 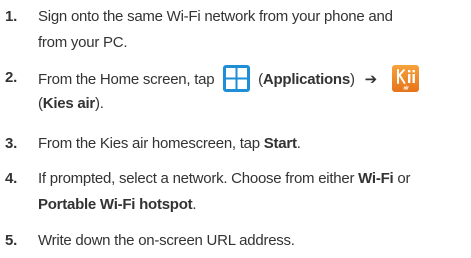 I want to click on kies-air-badge-text: air, so click(x=406, y=89).